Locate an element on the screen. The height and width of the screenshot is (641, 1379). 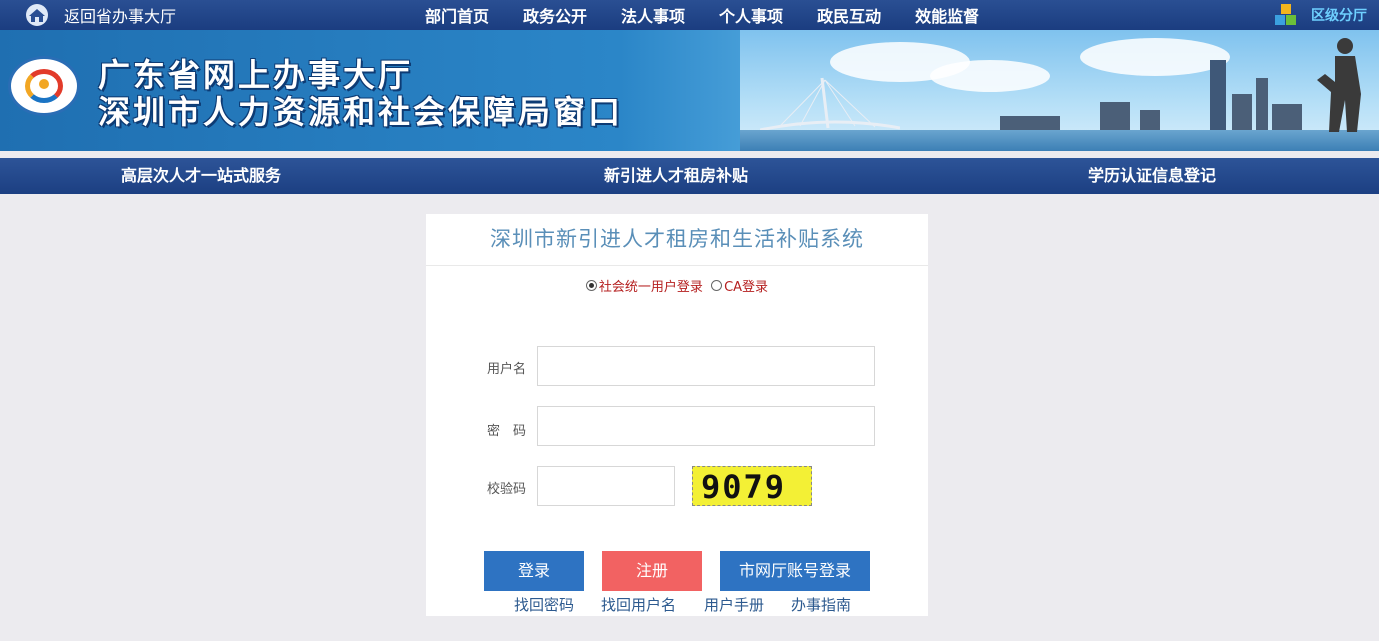
main-nav: 部门首页 政务公开 法人事项 个人事项 政民互动 效能监督 is located at coordinates (702, 15).